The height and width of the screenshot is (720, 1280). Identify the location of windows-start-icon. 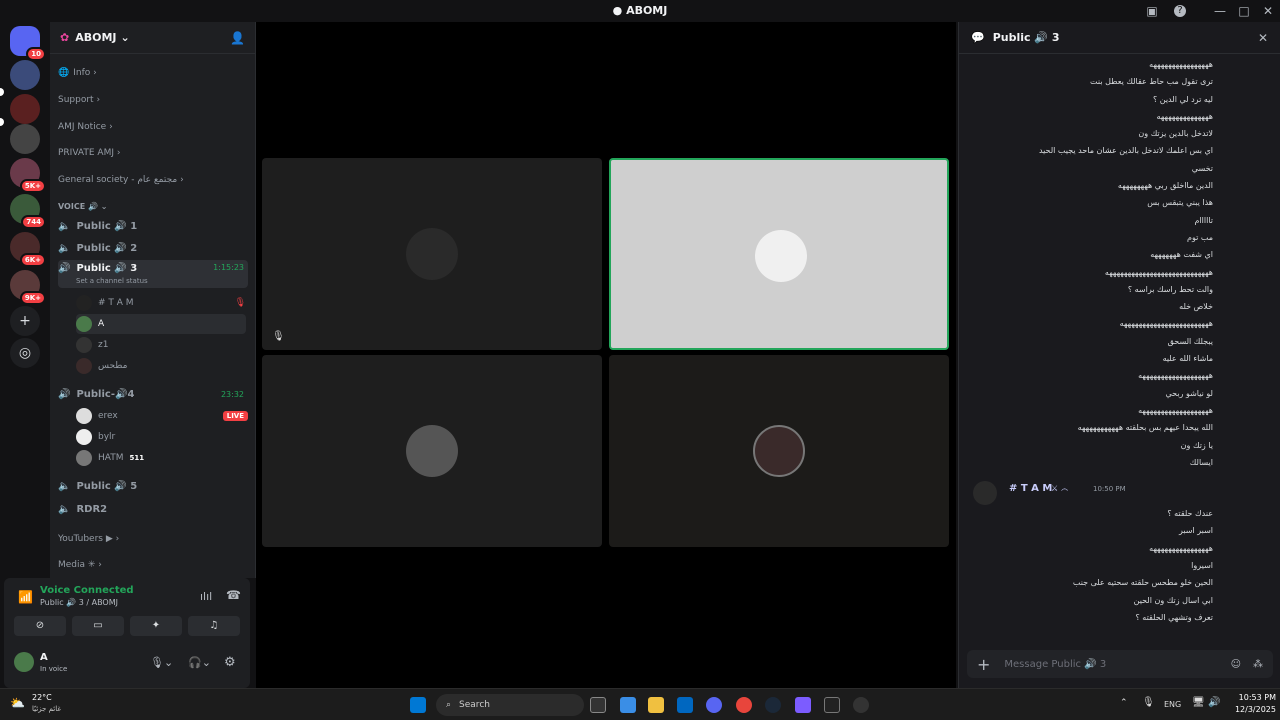
(418, 705).